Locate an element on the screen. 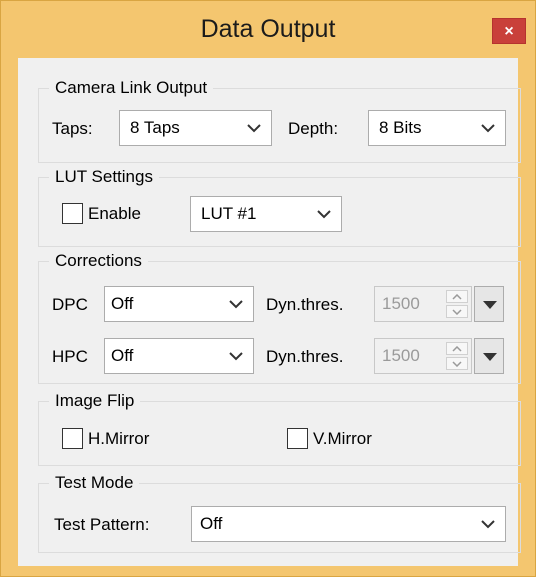  dpc-dropdown: Off is located at coordinates (179, 304).